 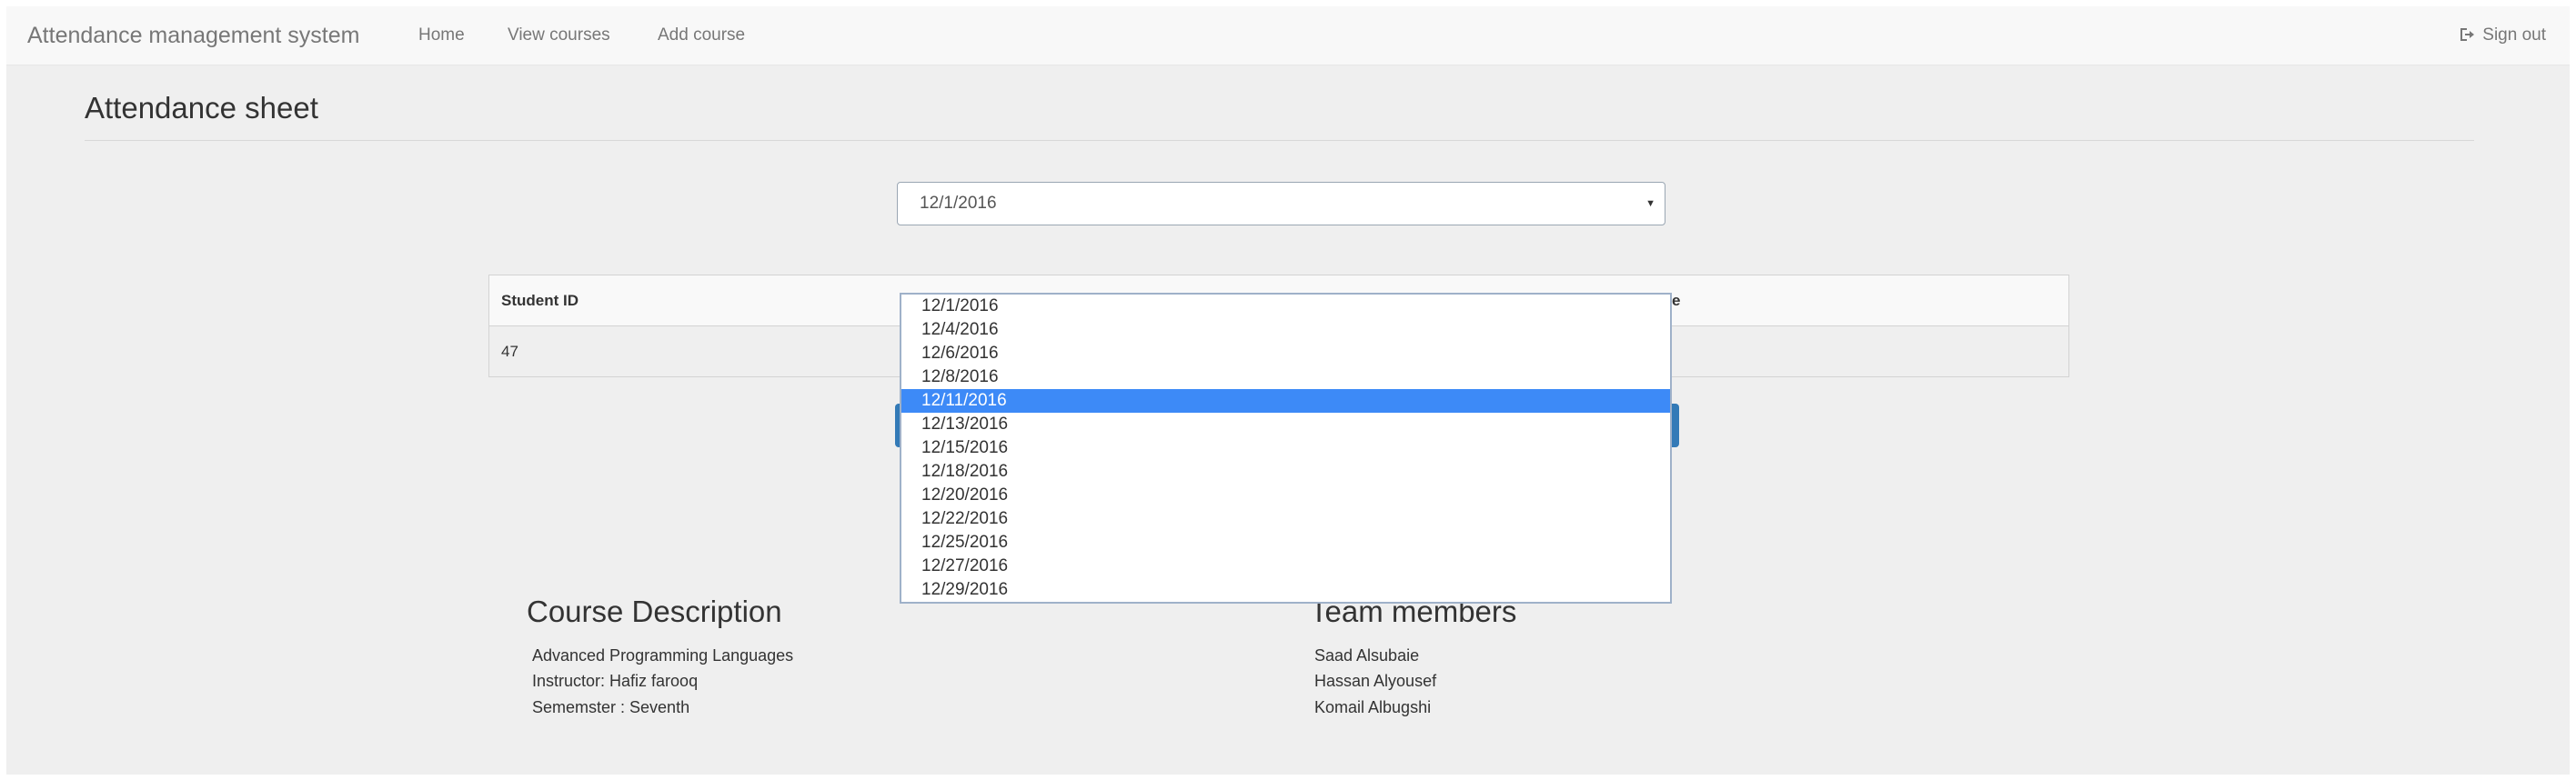 What do you see at coordinates (1375, 681) in the screenshot?
I see `team-member: Hassan Alyousef` at bounding box center [1375, 681].